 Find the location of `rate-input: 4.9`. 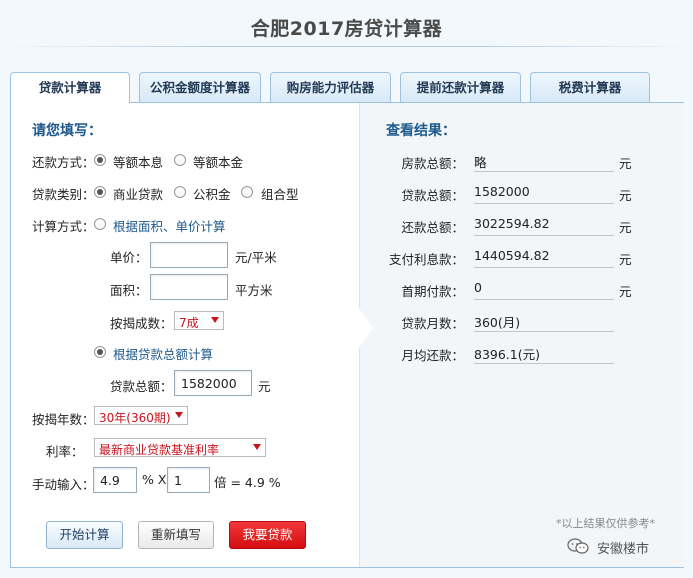

rate-input: 4.9 is located at coordinates (115, 480).